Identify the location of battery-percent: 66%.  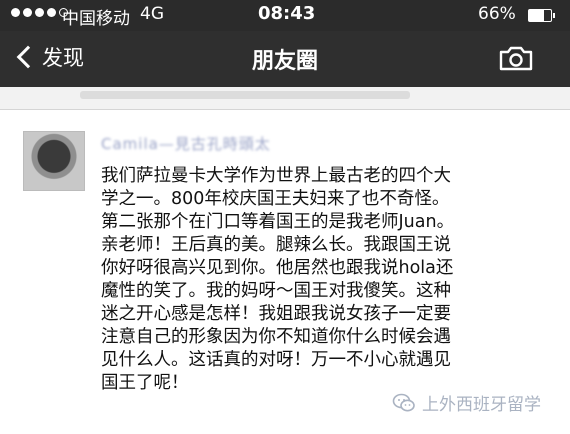
(497, 14).